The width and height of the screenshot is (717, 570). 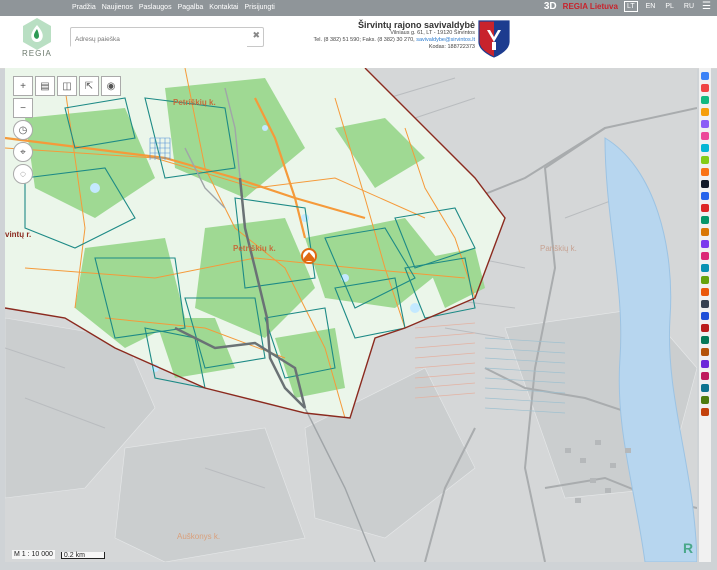 I want to click on scale-bar: 0.2 km, so click(x=82, y=555).